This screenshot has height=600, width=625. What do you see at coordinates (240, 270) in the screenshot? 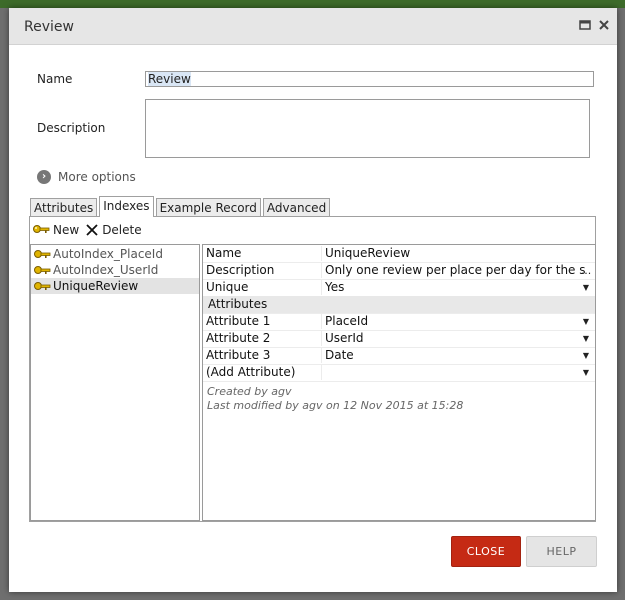
I see `property-key: Description` at bounding box center [240, 270].